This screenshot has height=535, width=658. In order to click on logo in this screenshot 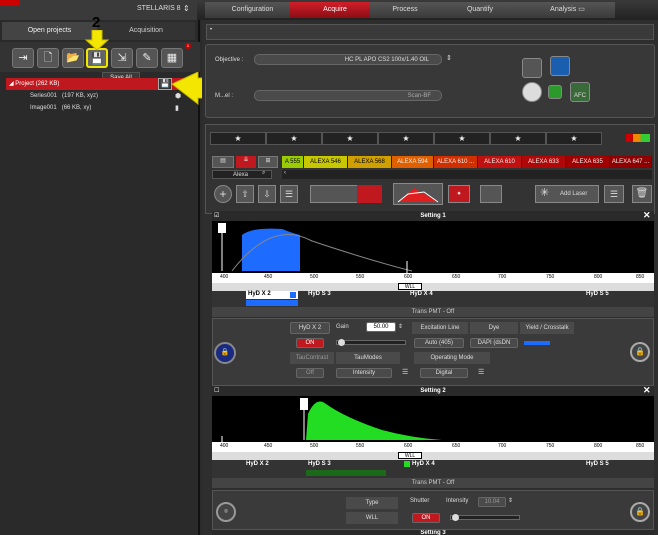, I will do `click(10, 3)`.